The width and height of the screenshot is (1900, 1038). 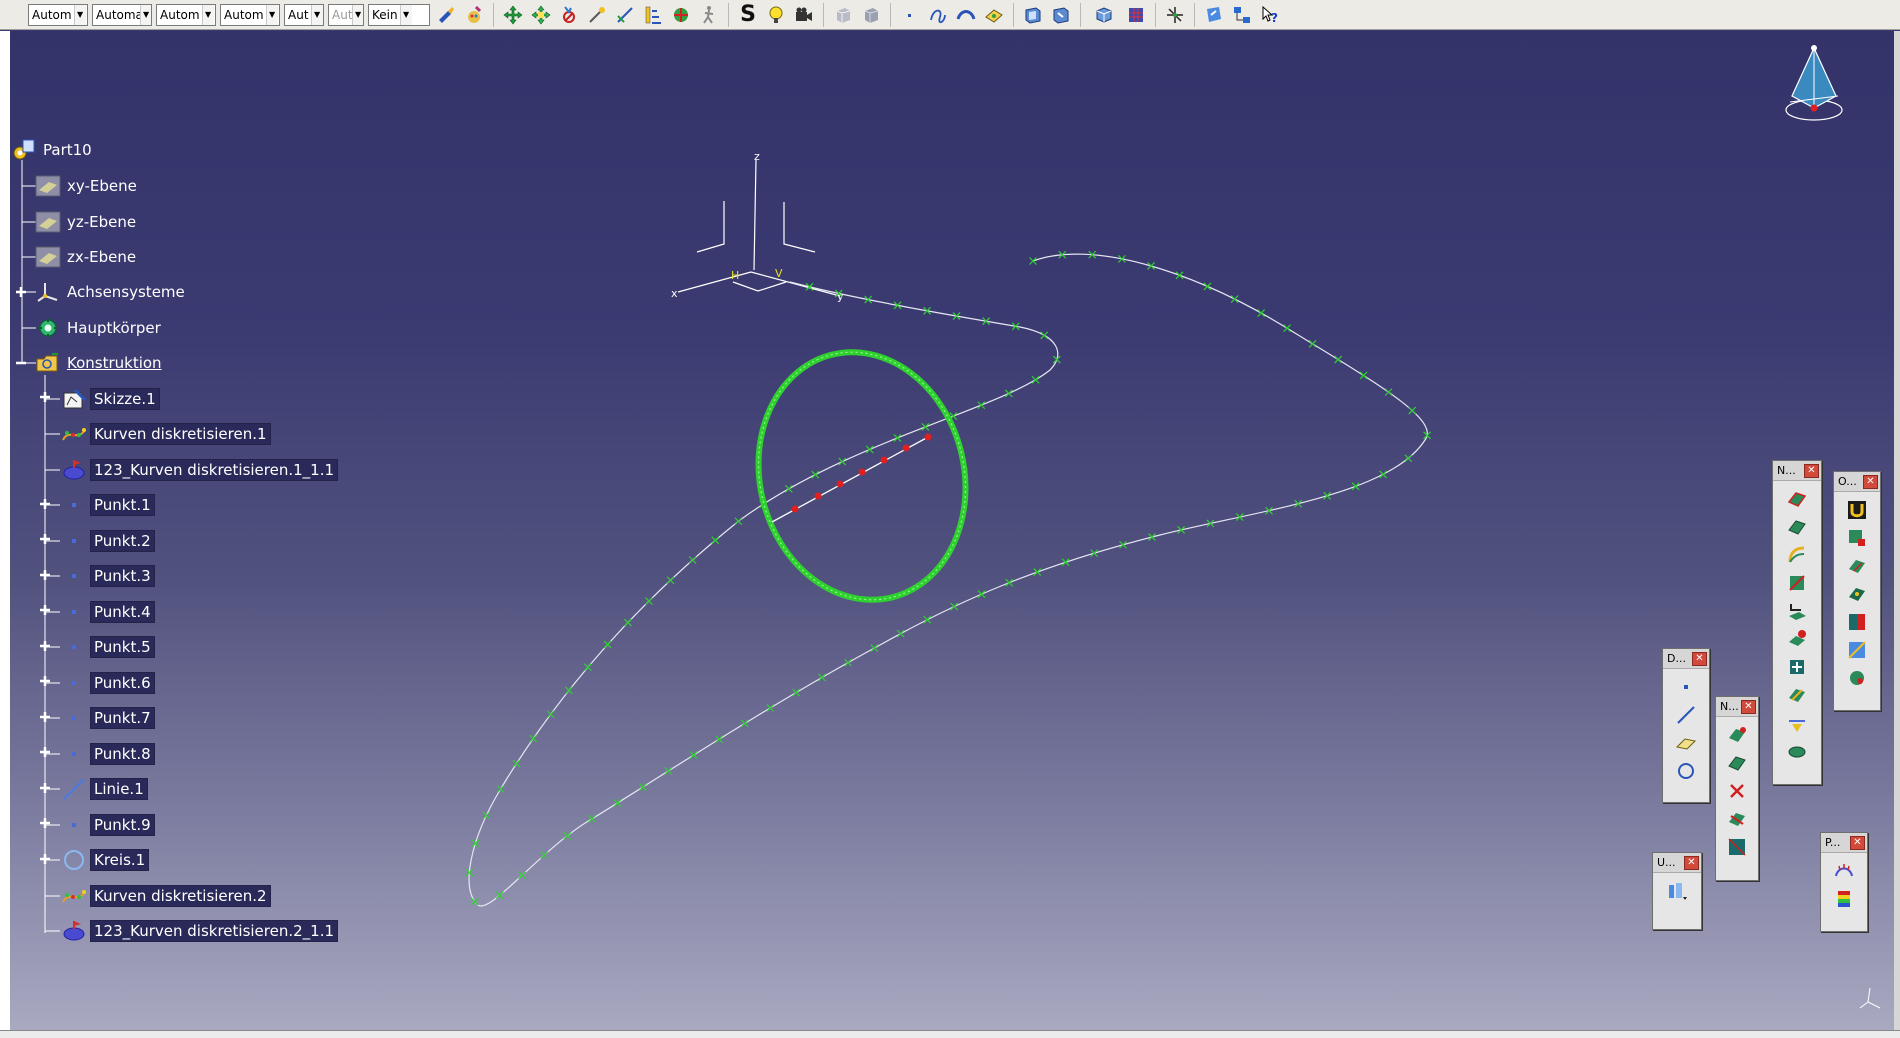 I want to click on tree-node-point4: Punkt.4, so click(x=107, y=612).